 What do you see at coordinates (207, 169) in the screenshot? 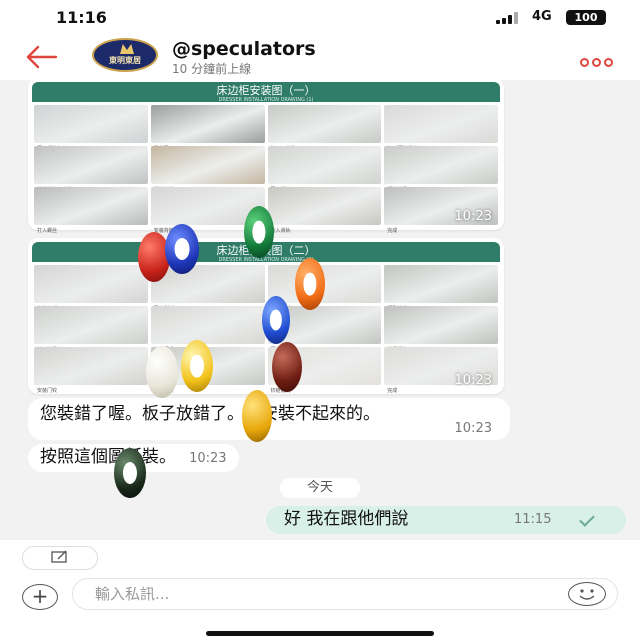
I see `instruction-photo: 侧板安装` at bounding box center [207, 169].